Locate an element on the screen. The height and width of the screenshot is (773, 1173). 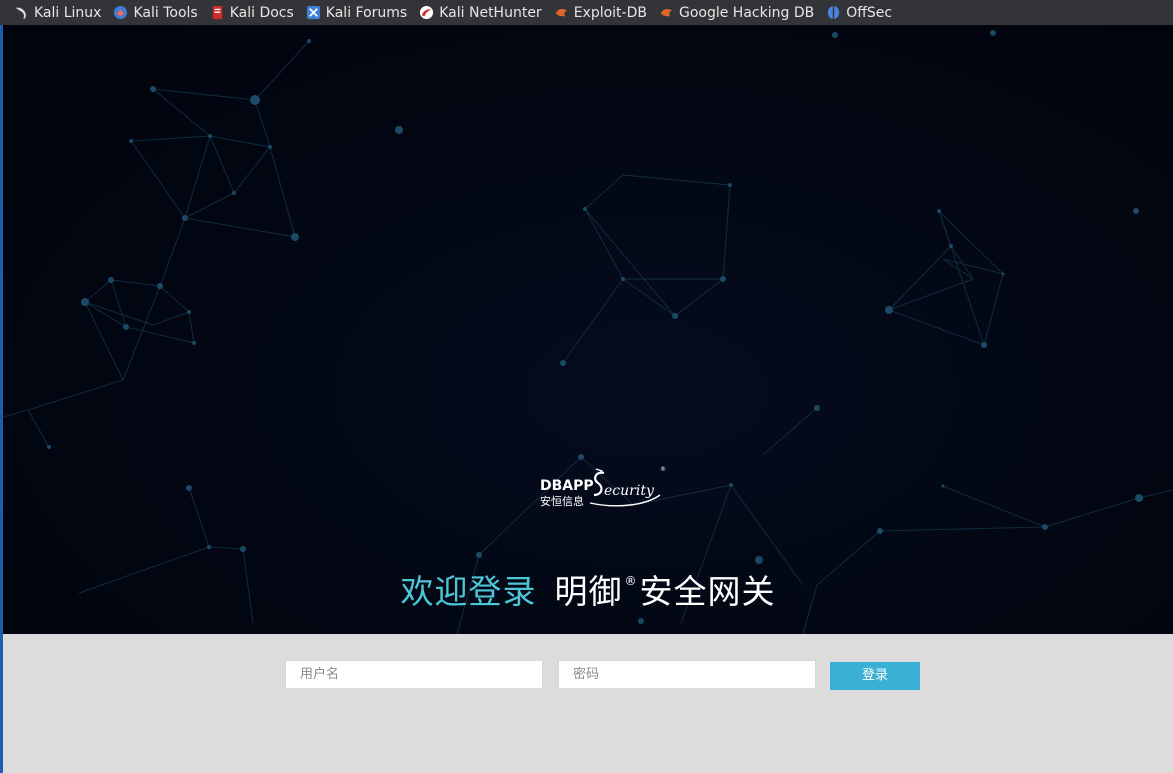
bookmark-kali-nethunter: Kali NetHunter is located at coordinates (480, 12).